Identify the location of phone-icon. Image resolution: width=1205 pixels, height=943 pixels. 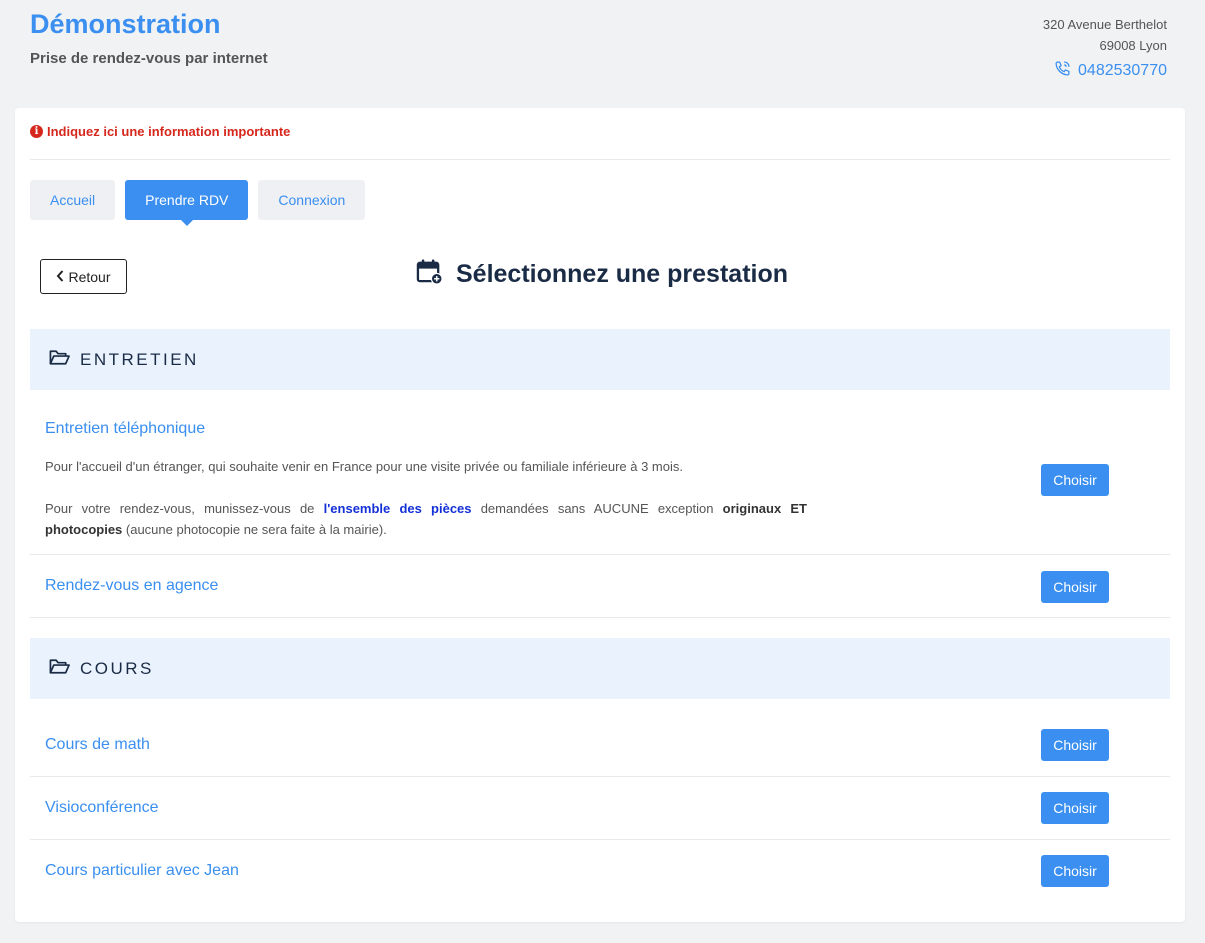
(1062, 71).